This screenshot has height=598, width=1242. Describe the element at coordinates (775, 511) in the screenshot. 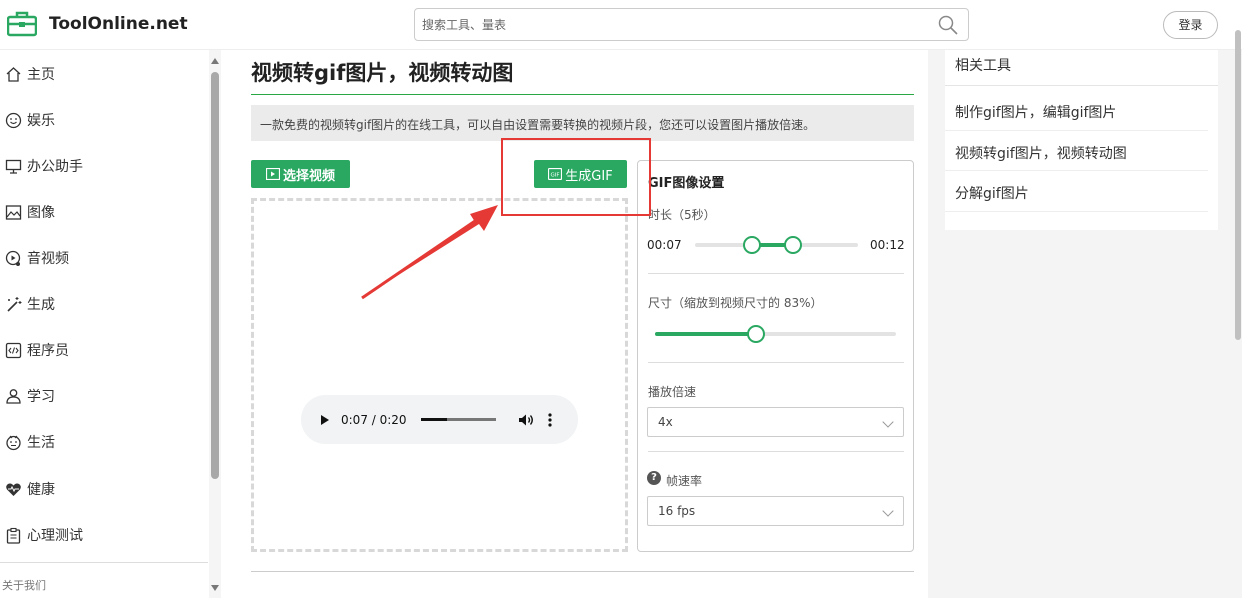

I see `fps-select: 16 fps` at that location.